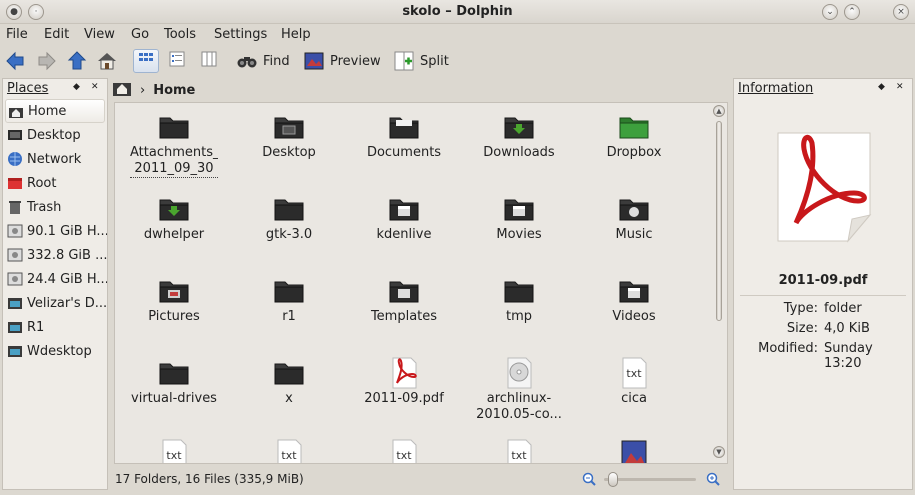 This screenshot has width=915, height=495. Describe the element at coordinates (15, 255) in the screenshot. I see `hard-drive-icon` at that location.